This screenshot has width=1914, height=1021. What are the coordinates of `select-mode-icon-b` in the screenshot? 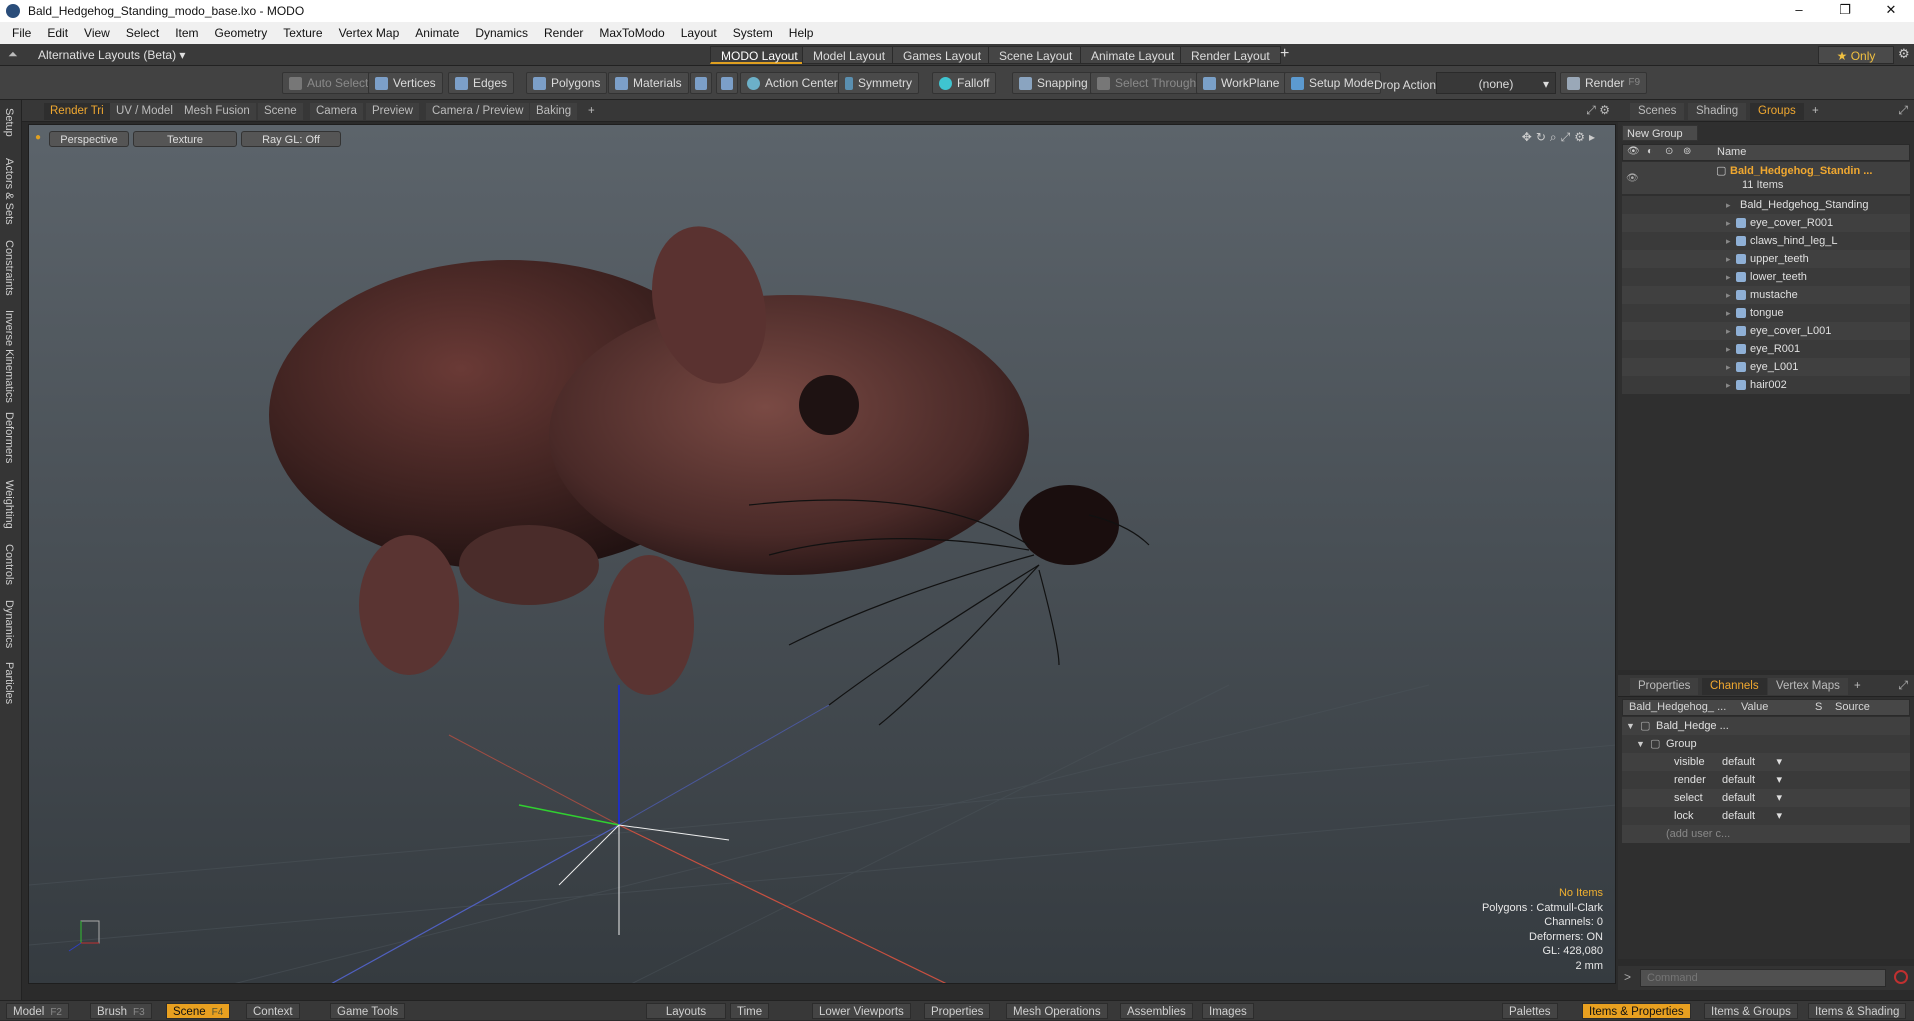 It's located at (727, 83).